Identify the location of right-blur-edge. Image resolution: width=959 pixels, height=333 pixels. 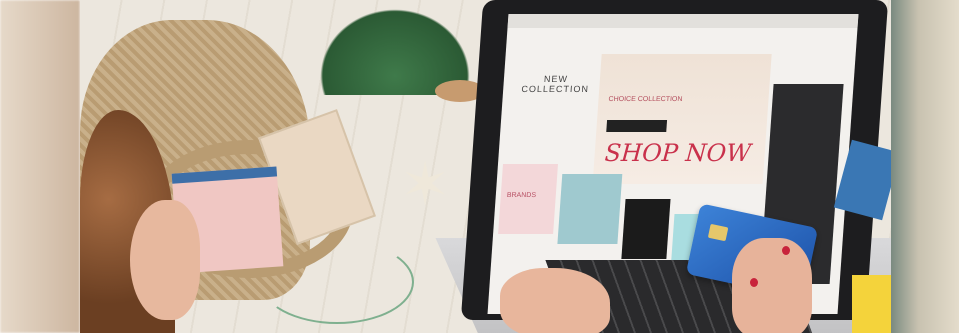
(925, 166).